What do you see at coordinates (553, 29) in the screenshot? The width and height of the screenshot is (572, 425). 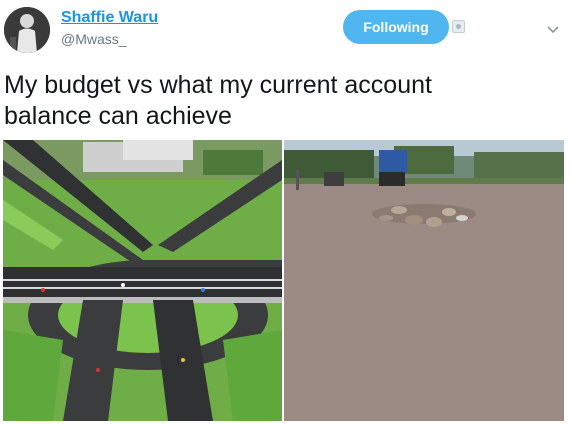 I see `chevron-down-icon` at bounding box center [553, 29].